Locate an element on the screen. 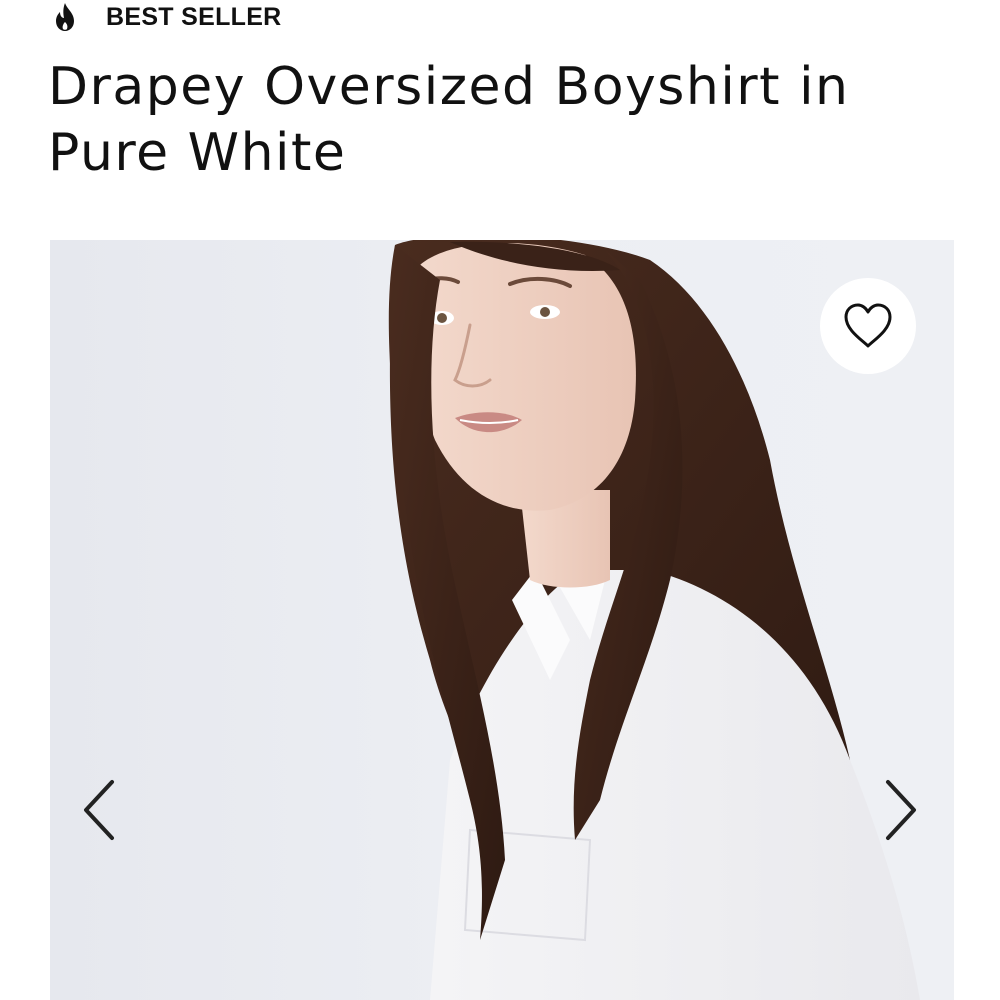 The width and height of the screenshot is (1000, 1000). flame-icon is located at coordinates (65, 17).